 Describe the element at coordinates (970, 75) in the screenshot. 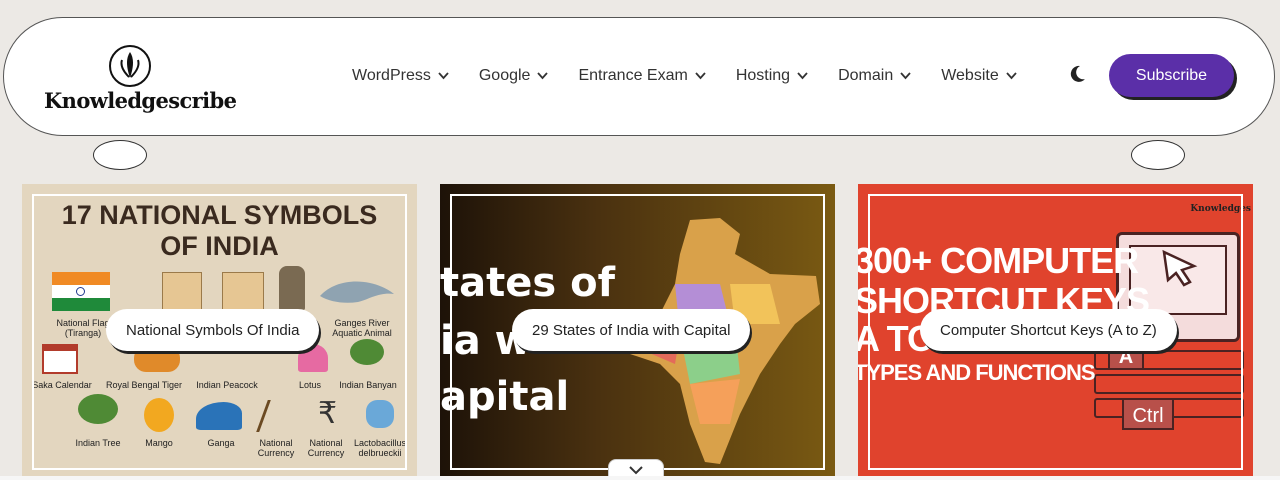

I see `nav-item-label: Website` at that location.